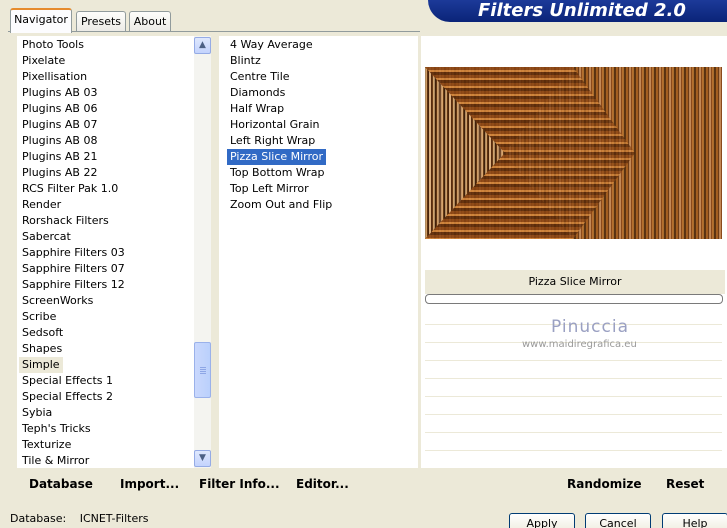 The height and width of the screenshot is (528, 727). What do you see at coordinates (272, 141) in the screenshot?
I see `list-item: Left Right Wrap` at bounding box center [272, 141].